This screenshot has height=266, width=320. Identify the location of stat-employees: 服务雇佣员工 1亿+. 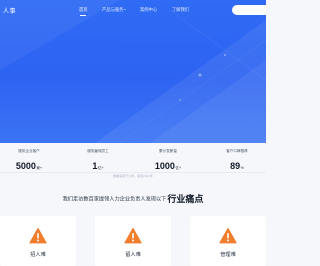
(98, 161).